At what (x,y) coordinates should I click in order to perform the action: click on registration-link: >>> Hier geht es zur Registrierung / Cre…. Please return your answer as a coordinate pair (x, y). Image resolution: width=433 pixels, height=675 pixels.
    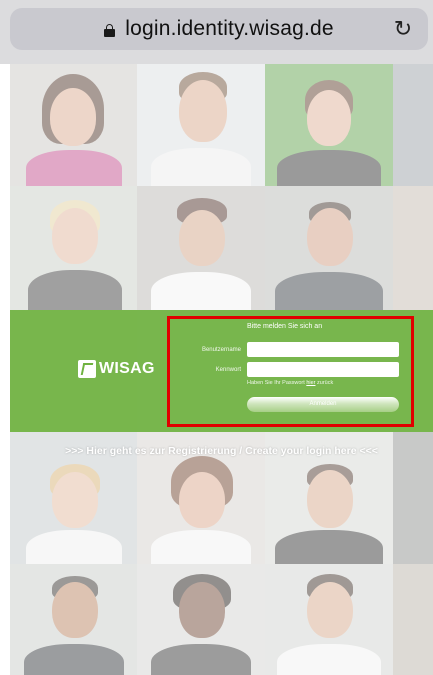
    Looking at the image, I should click on (221, 451).